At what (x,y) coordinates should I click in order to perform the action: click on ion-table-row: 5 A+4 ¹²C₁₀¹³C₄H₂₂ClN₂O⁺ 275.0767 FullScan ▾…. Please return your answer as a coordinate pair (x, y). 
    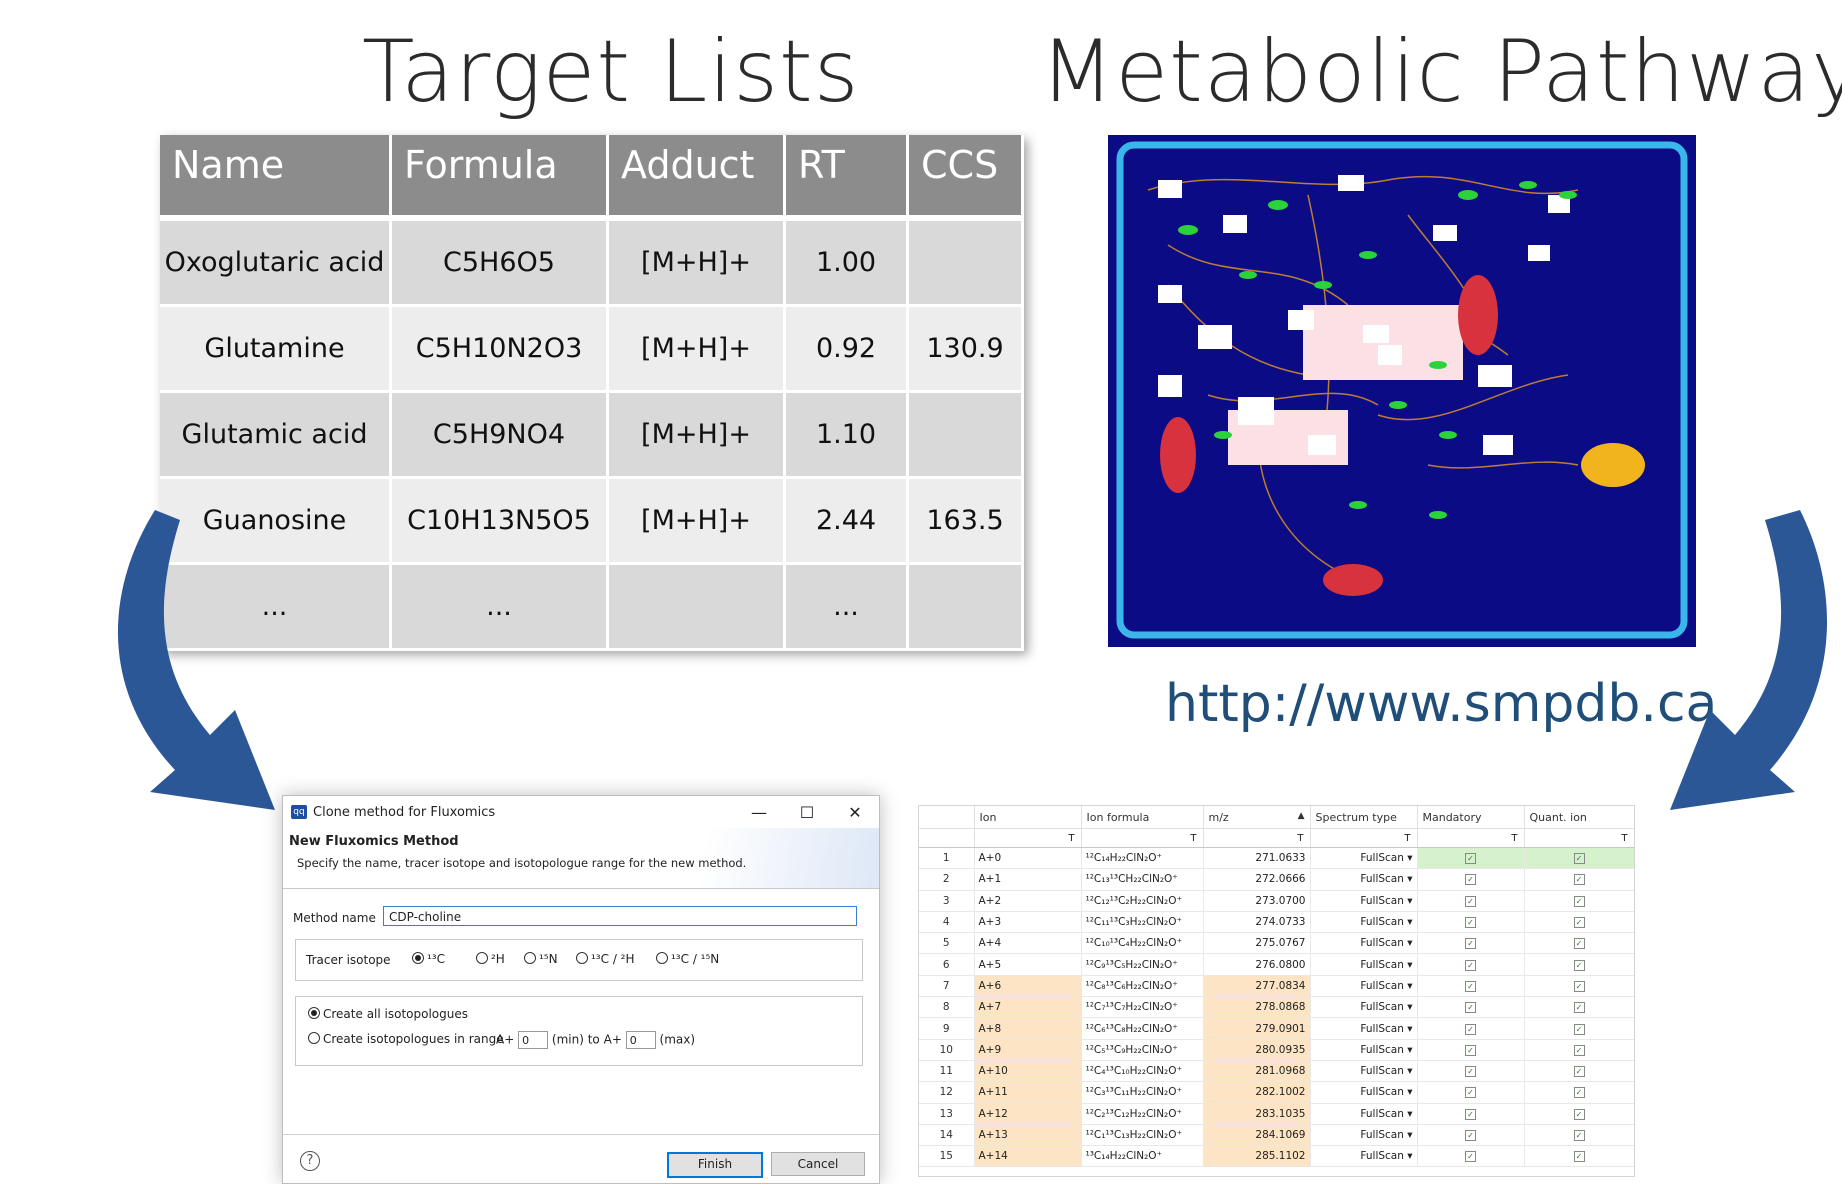
    Looking at the image, I should click on (1276, 943).